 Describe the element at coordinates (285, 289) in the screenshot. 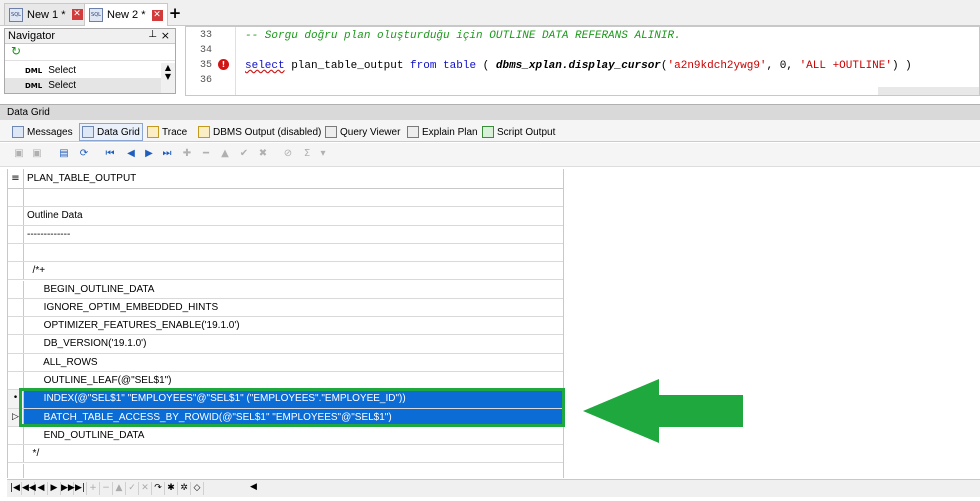

I see `table-row: BEGIN_OUTLINE_DATA` at that location.